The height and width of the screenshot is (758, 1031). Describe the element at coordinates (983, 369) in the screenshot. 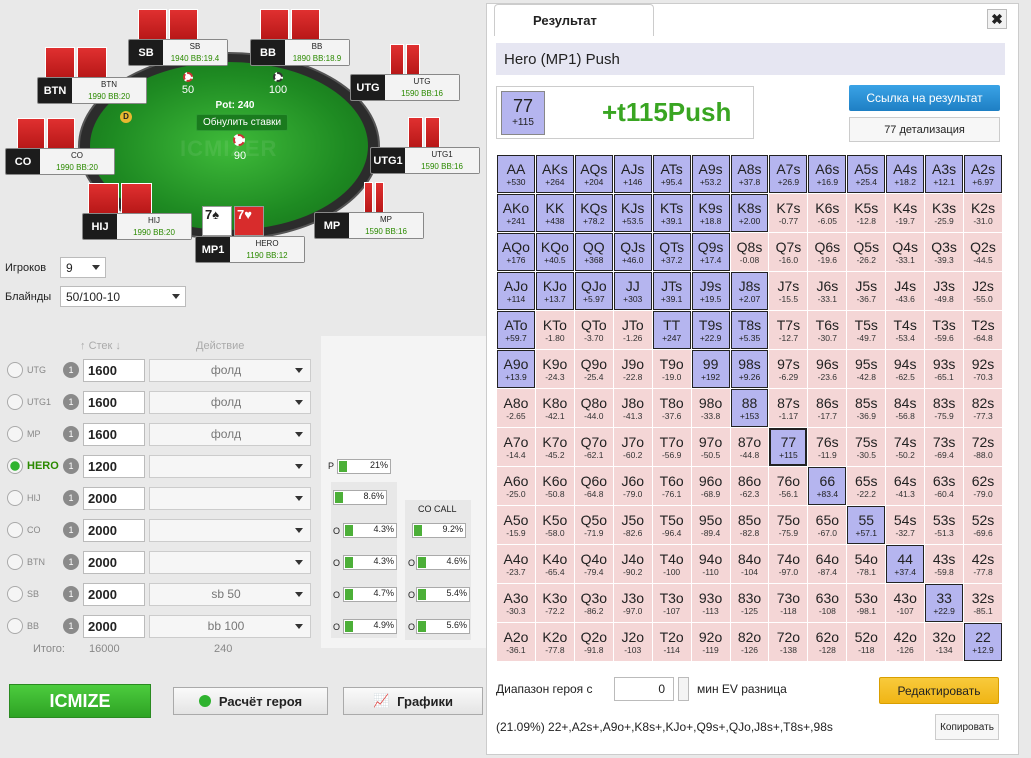

I see `hand-cell: 92s -70.3` at that location.